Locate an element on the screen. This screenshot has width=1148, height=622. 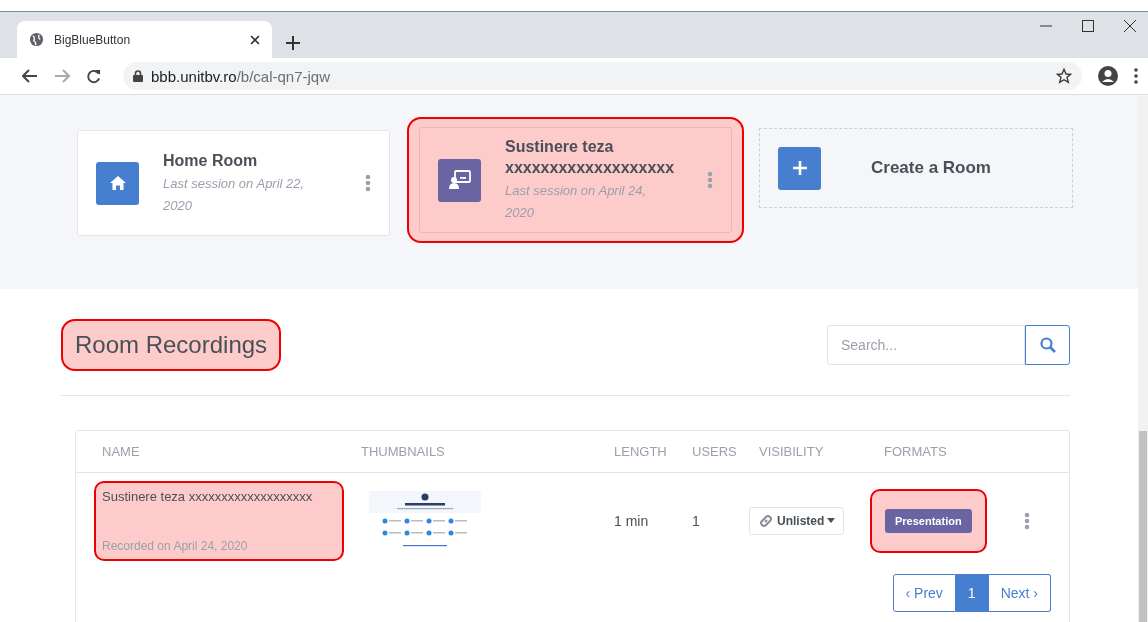
link-icon is located at coordinates (766, 520).